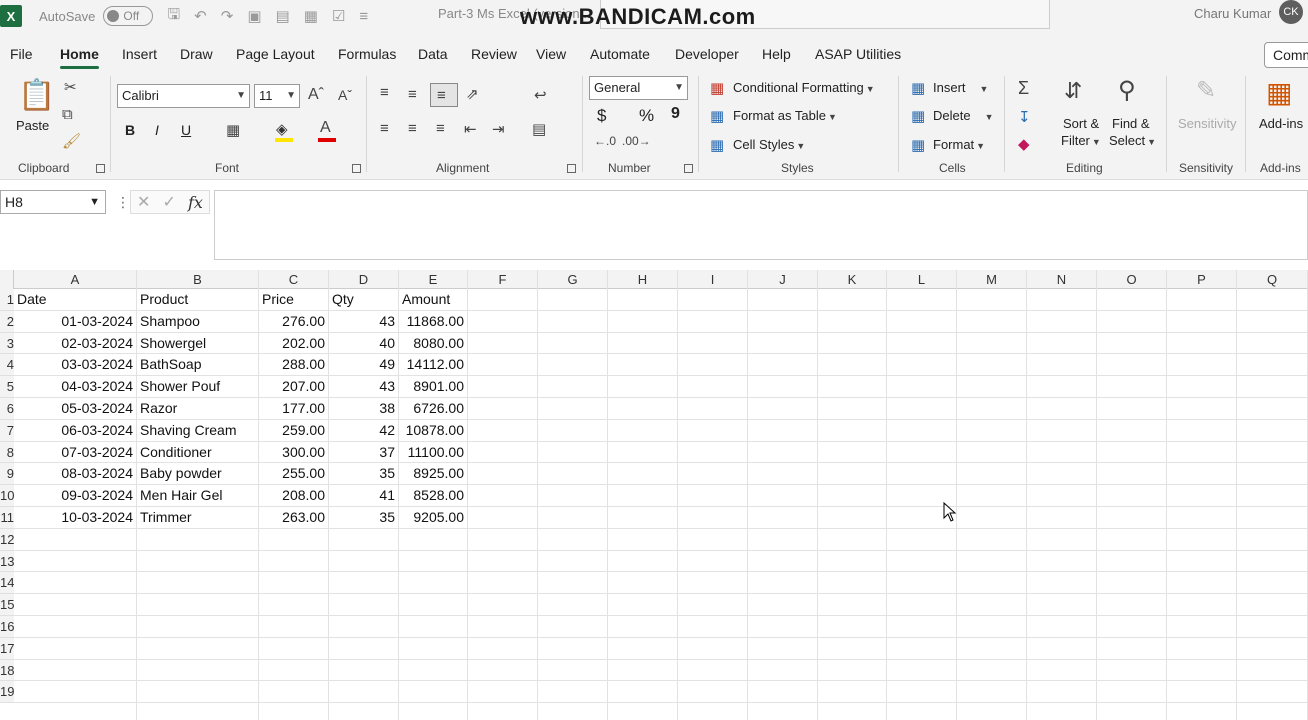 The image size is (1308, 720). Describe the element at coordinates (71, 141) in the screenshot. I see `format-painter-icon: 🖌` at that location.